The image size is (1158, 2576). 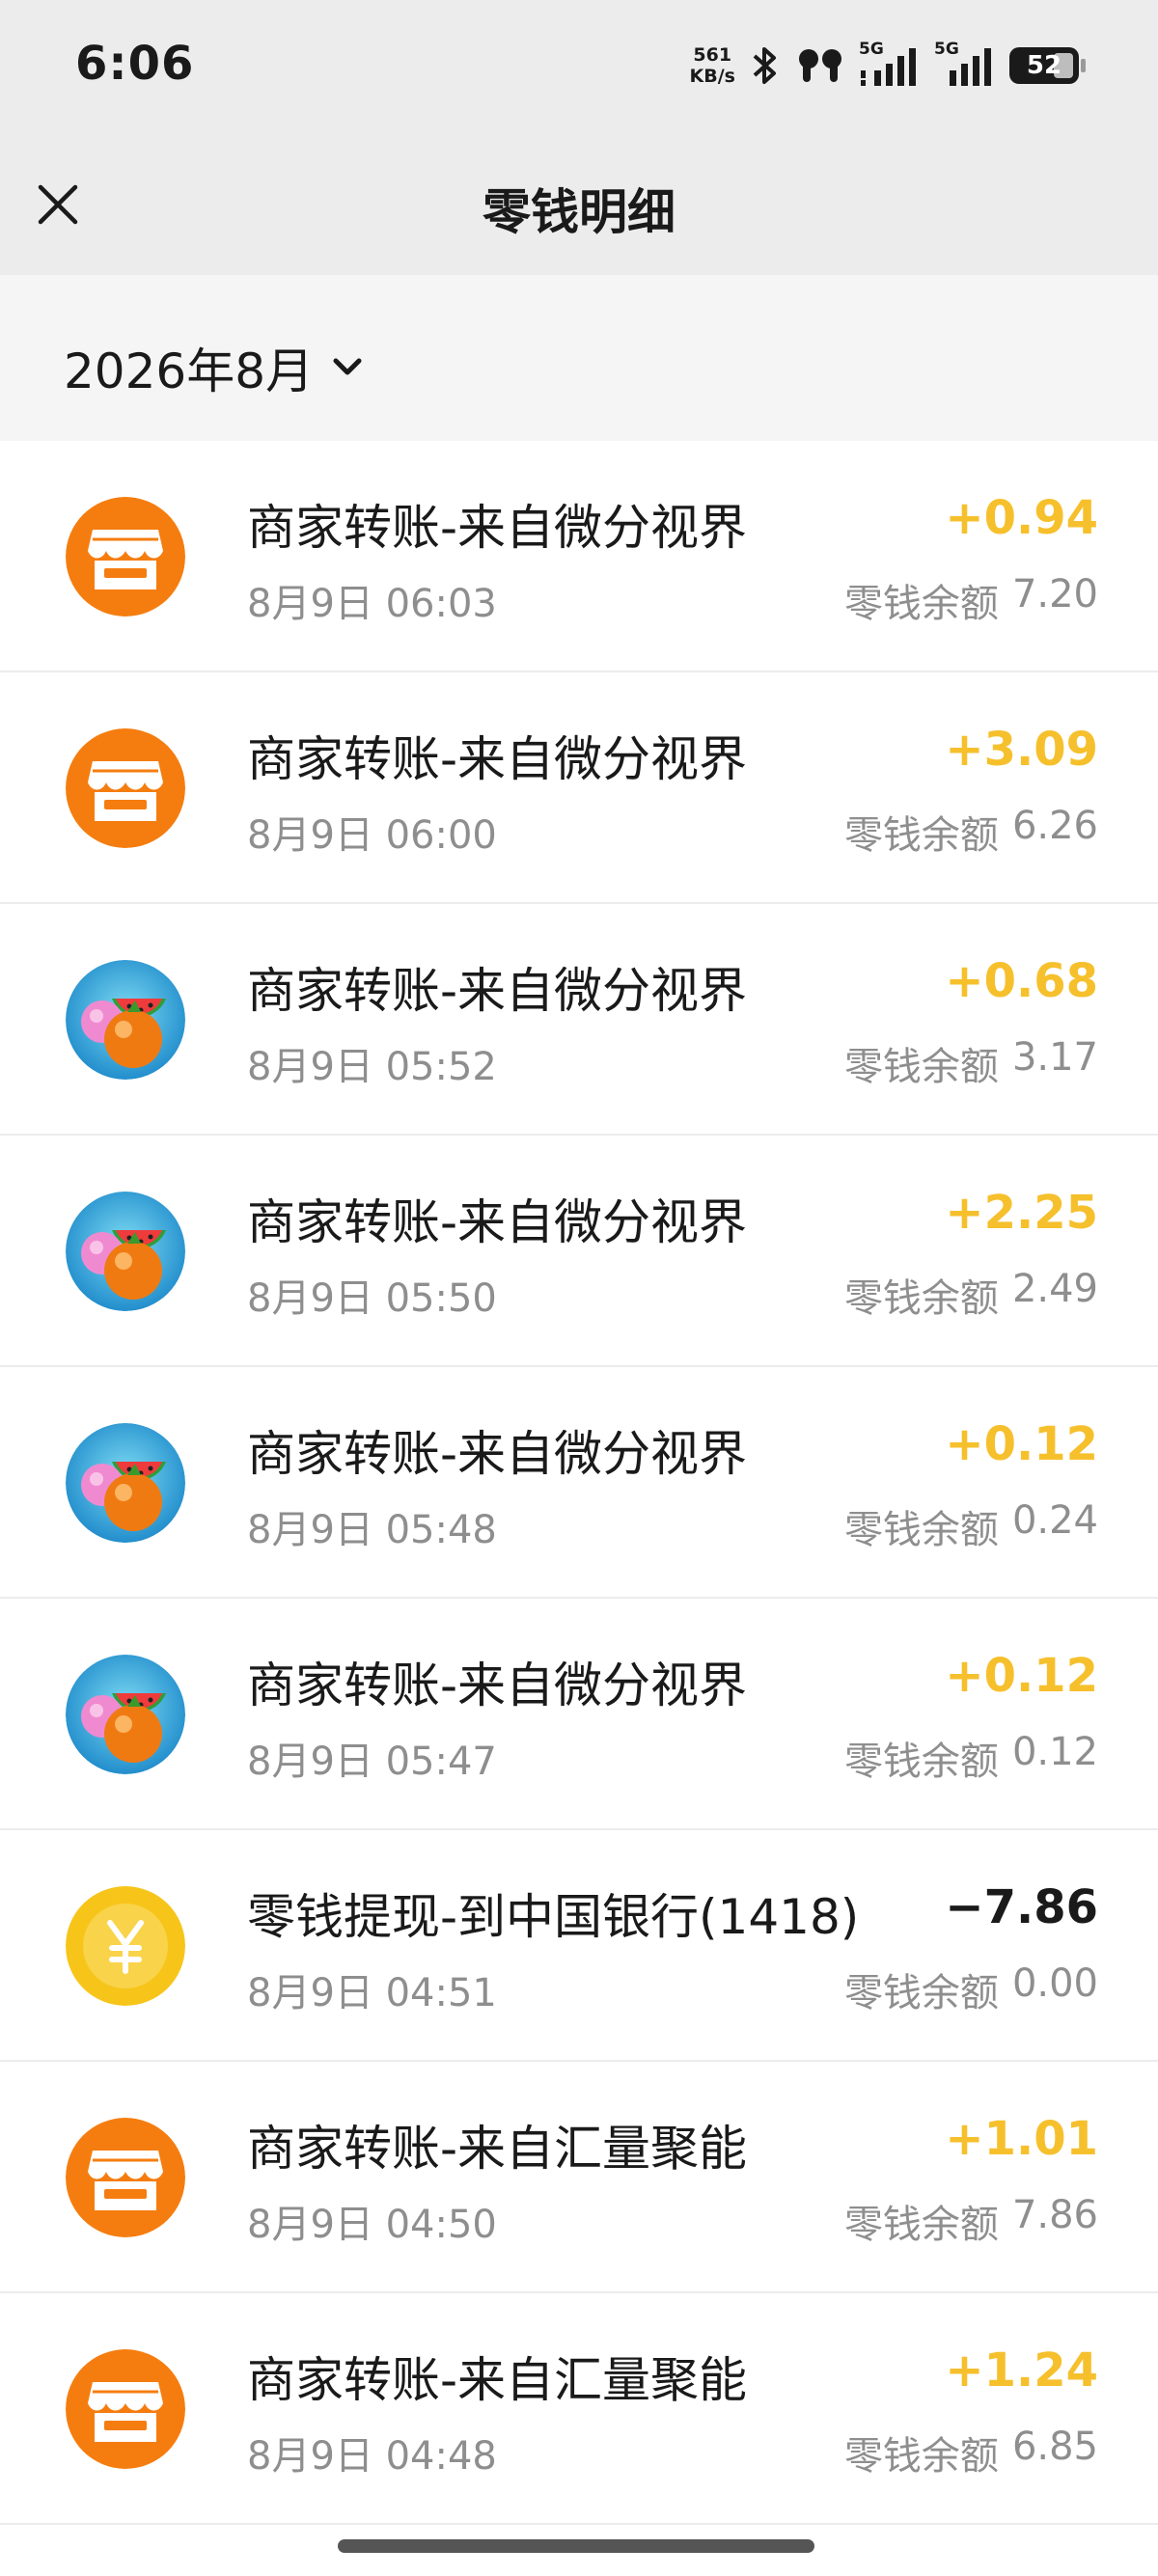 I want to click on transaction-amount: +1.24, so click(x=1021, y=2371).